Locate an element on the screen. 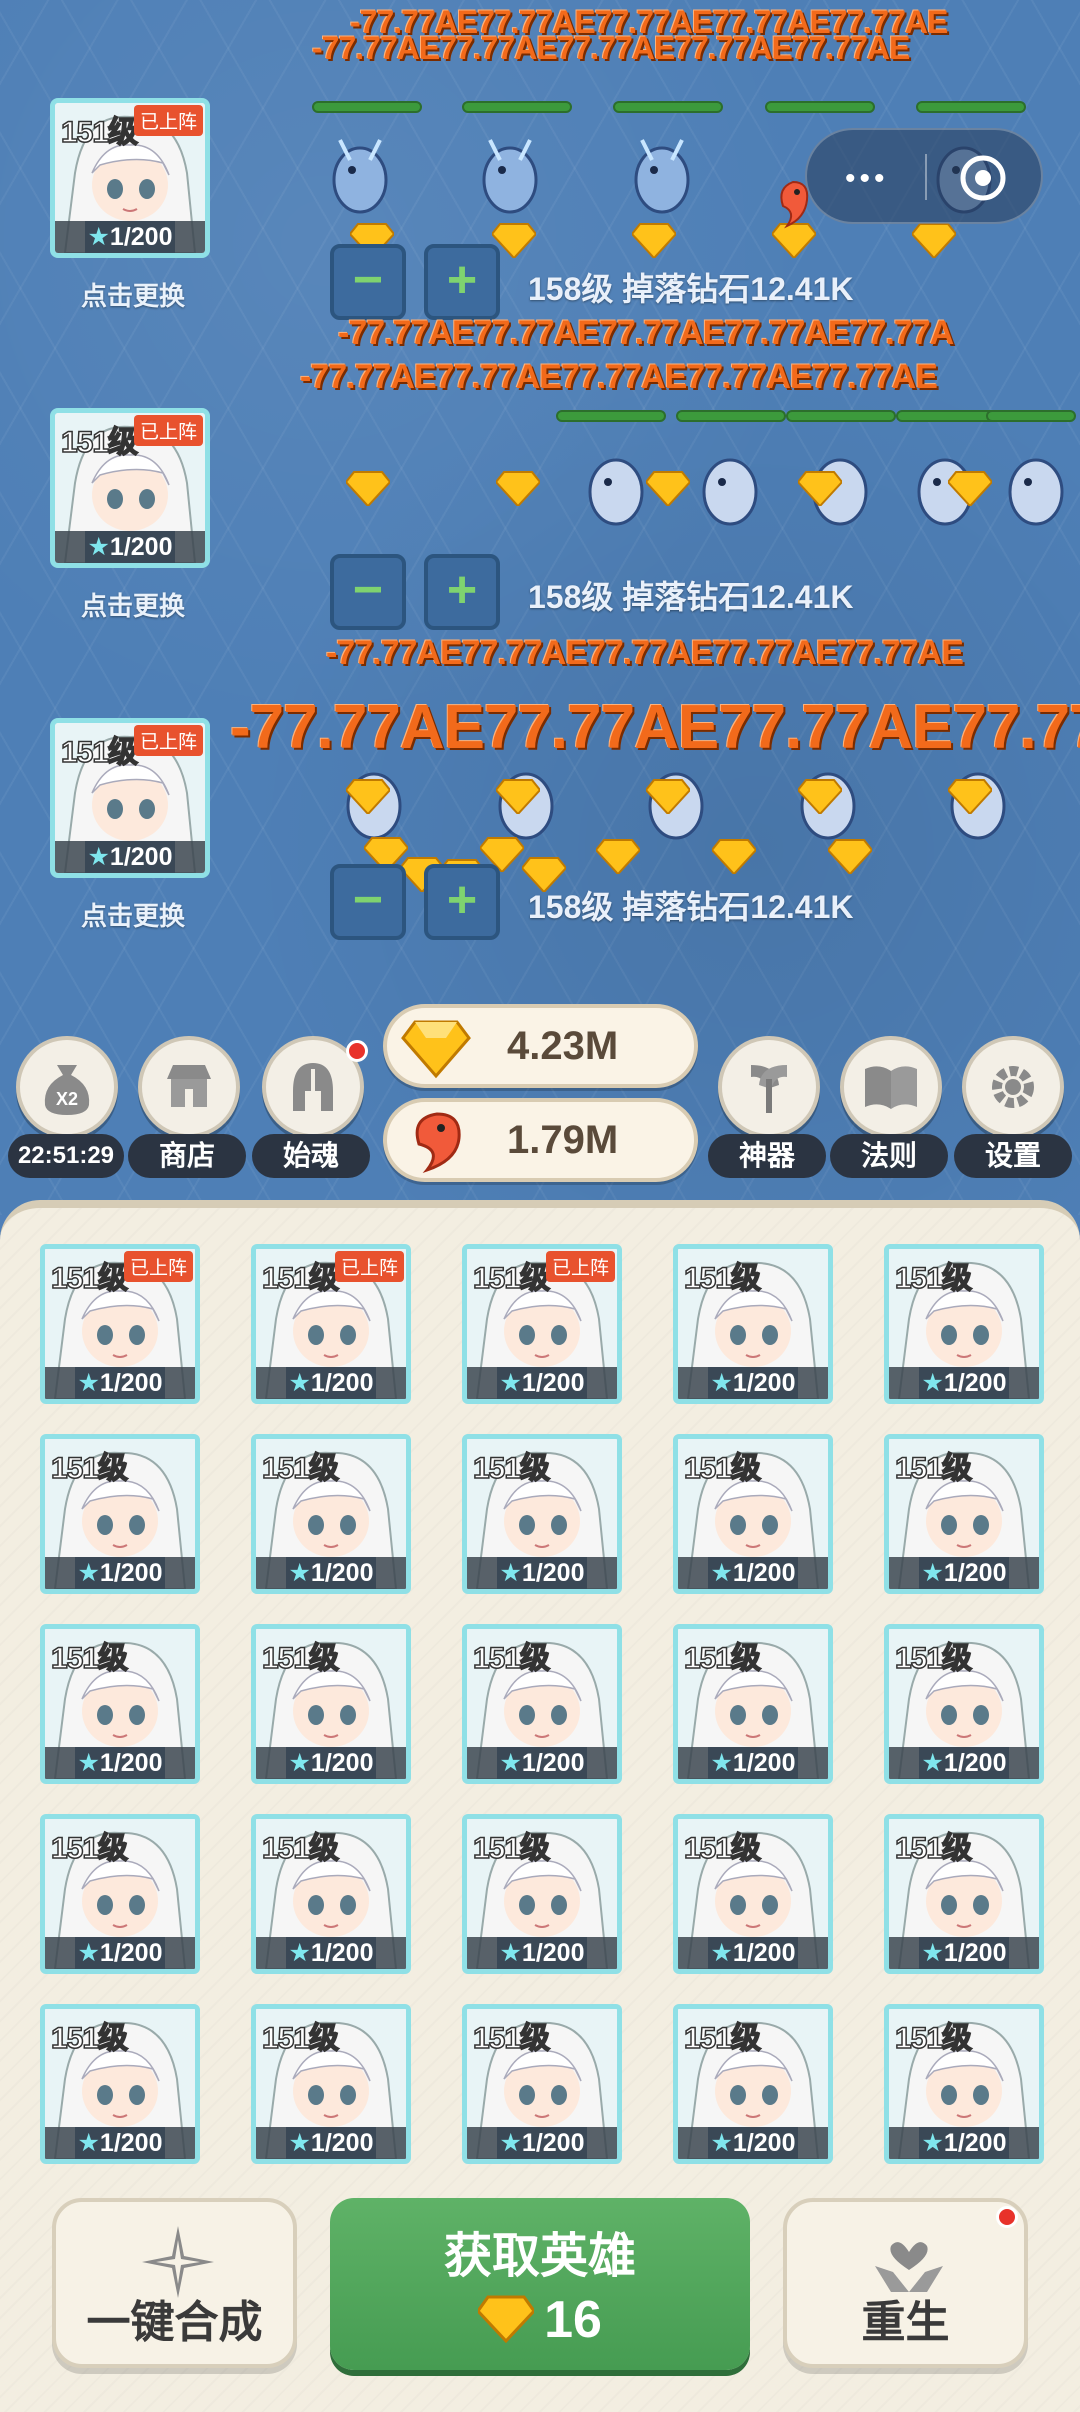 The width and height of the screenshot is (1080, 2412). helmet-icon is located at coordinates (313, 1087).